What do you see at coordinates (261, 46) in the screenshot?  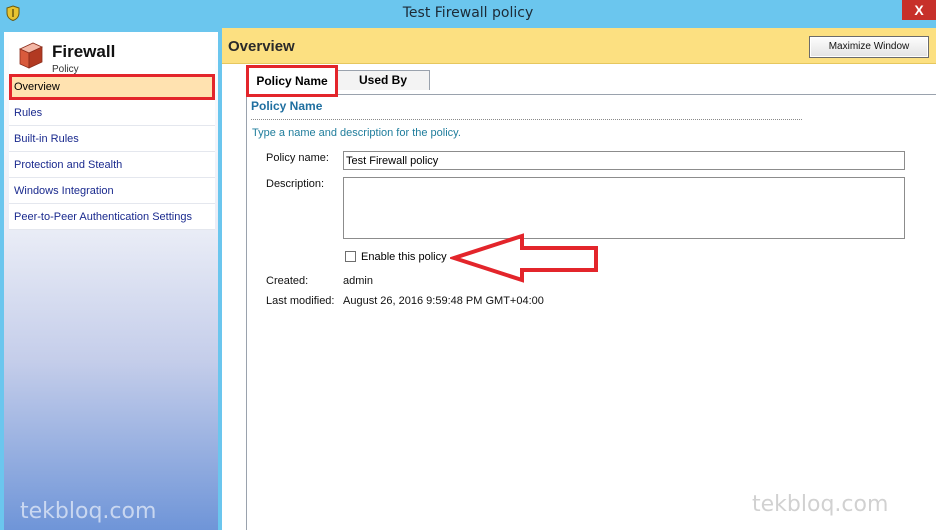 I see `page-title: Overview` at bounding box center [261, 46].